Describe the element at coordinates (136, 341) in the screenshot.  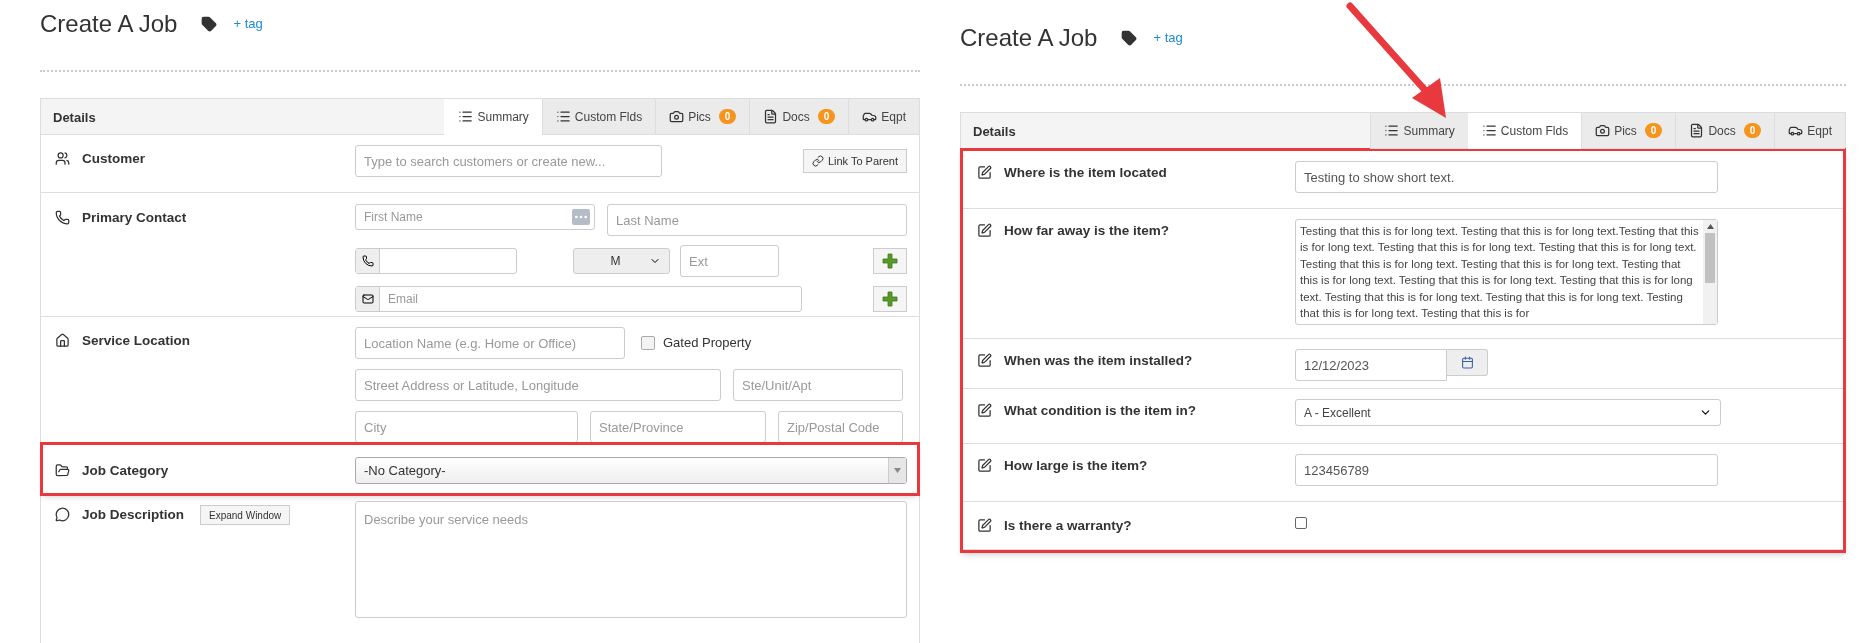
I see `field-label: Service Location` at that location.